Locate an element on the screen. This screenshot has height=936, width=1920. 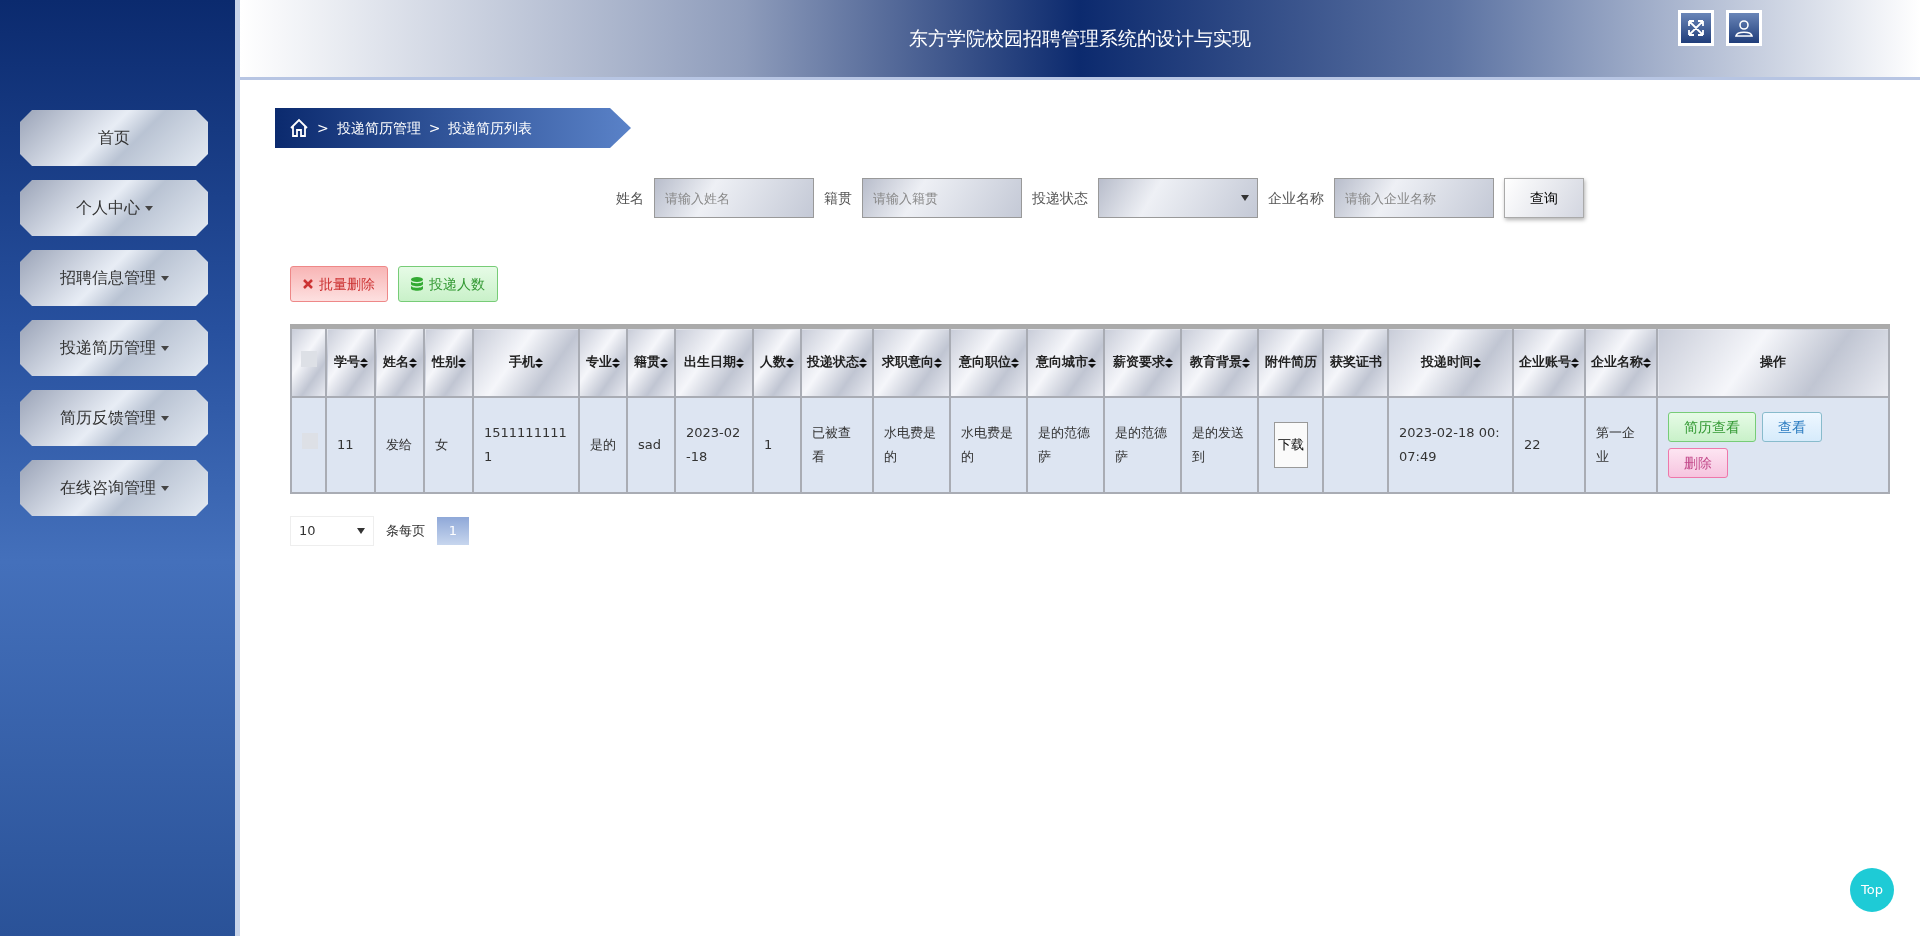
column-header: 求职意向 is located at coordinates (911, 361).